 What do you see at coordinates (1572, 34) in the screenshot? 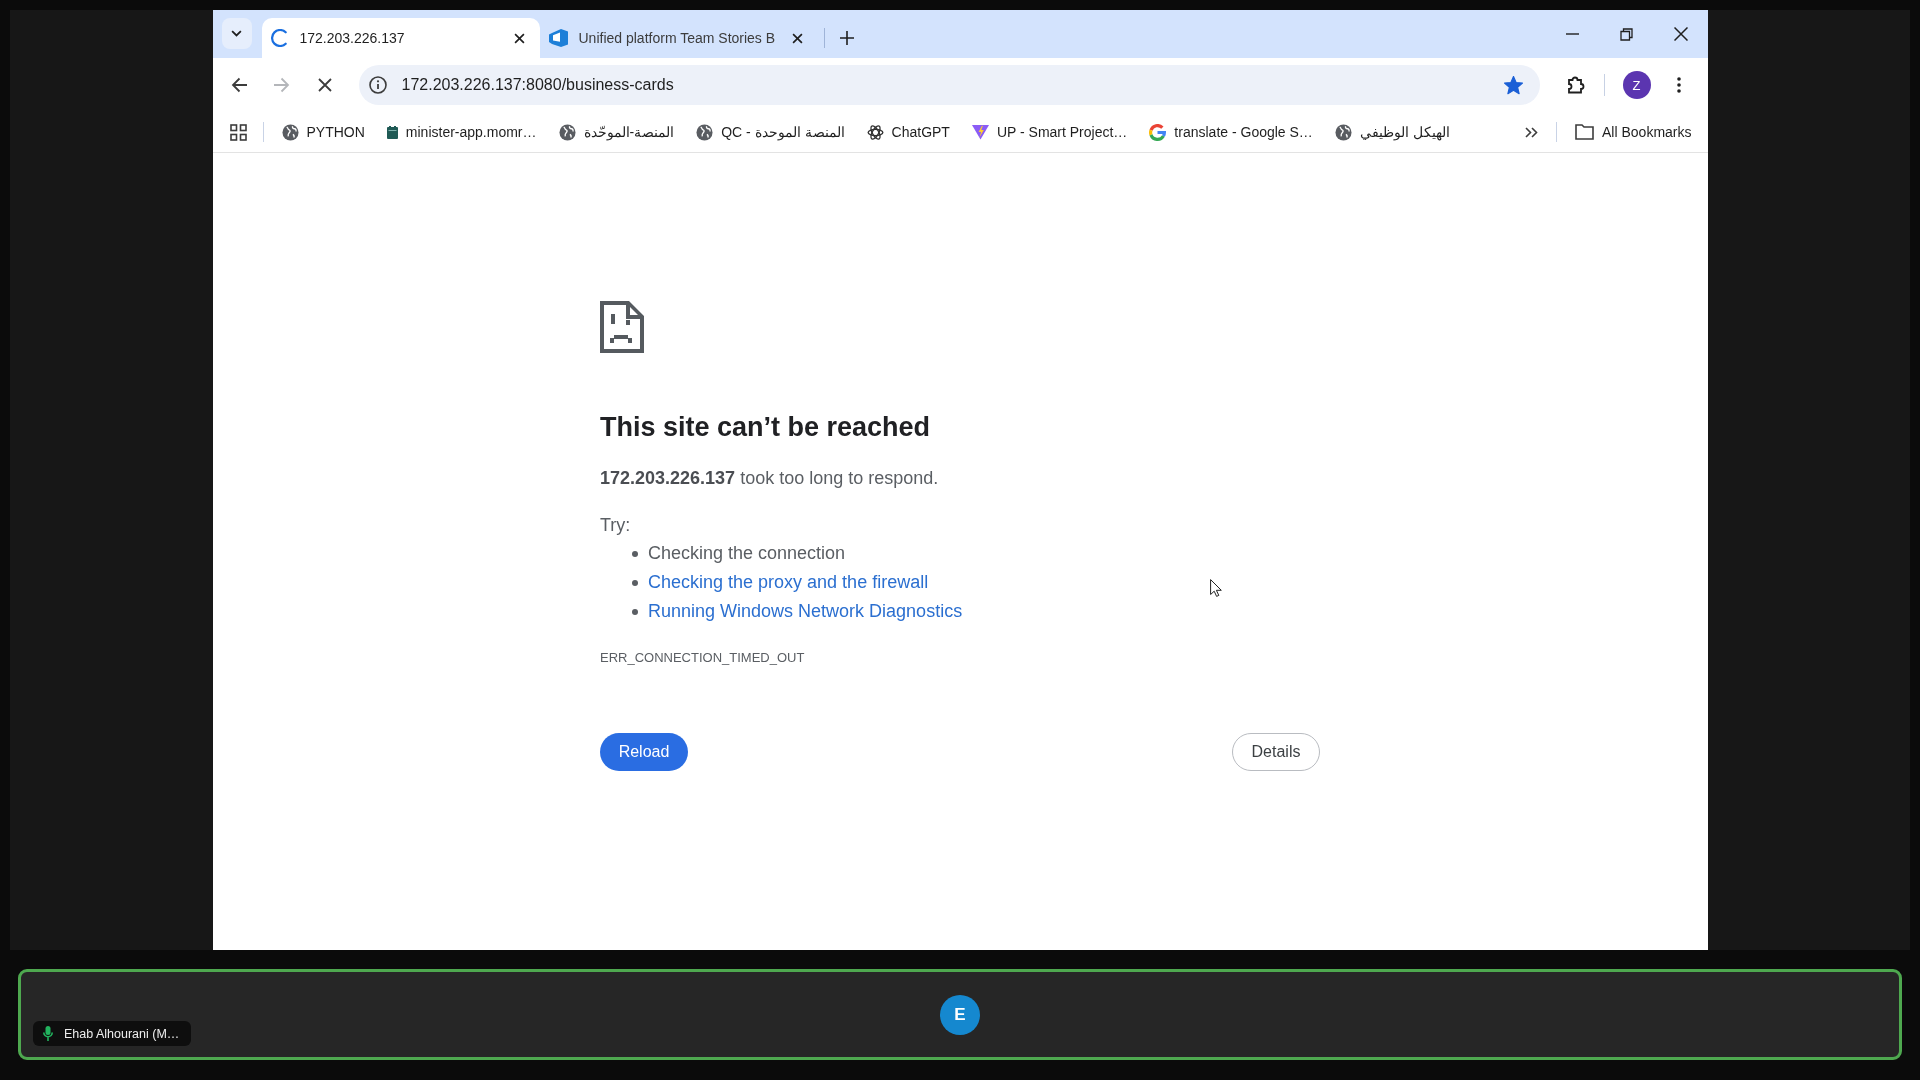
I see `minimize-icon` at bounding box center [1572, 34].